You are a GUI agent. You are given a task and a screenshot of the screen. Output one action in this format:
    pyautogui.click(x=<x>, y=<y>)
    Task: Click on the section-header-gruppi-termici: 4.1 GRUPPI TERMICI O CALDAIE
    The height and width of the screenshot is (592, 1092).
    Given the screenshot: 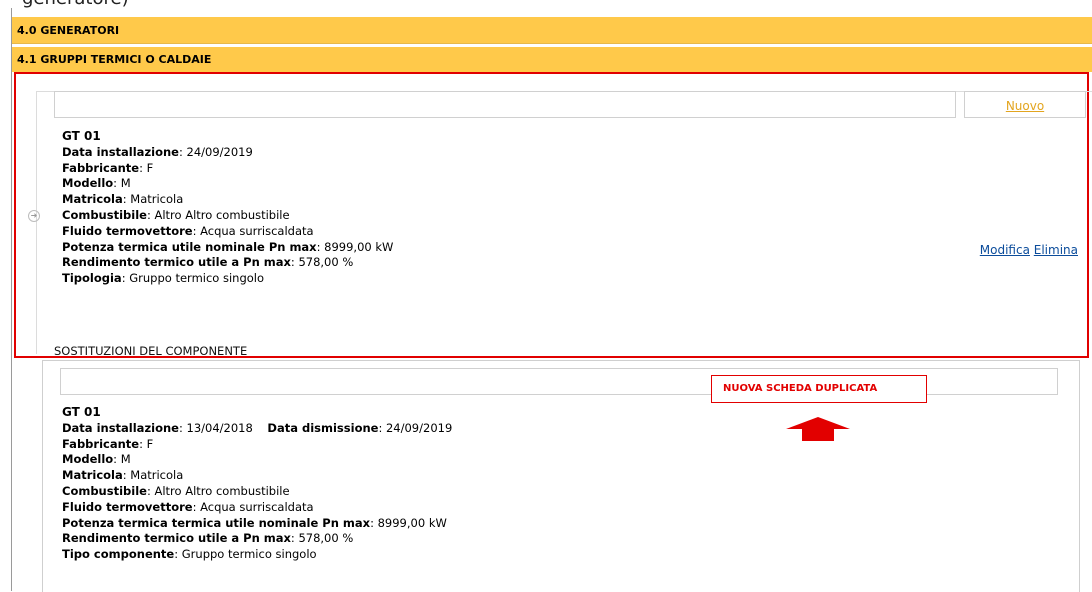 What is the action you would take?
    pyautogui.click(x=552, y=59)
    